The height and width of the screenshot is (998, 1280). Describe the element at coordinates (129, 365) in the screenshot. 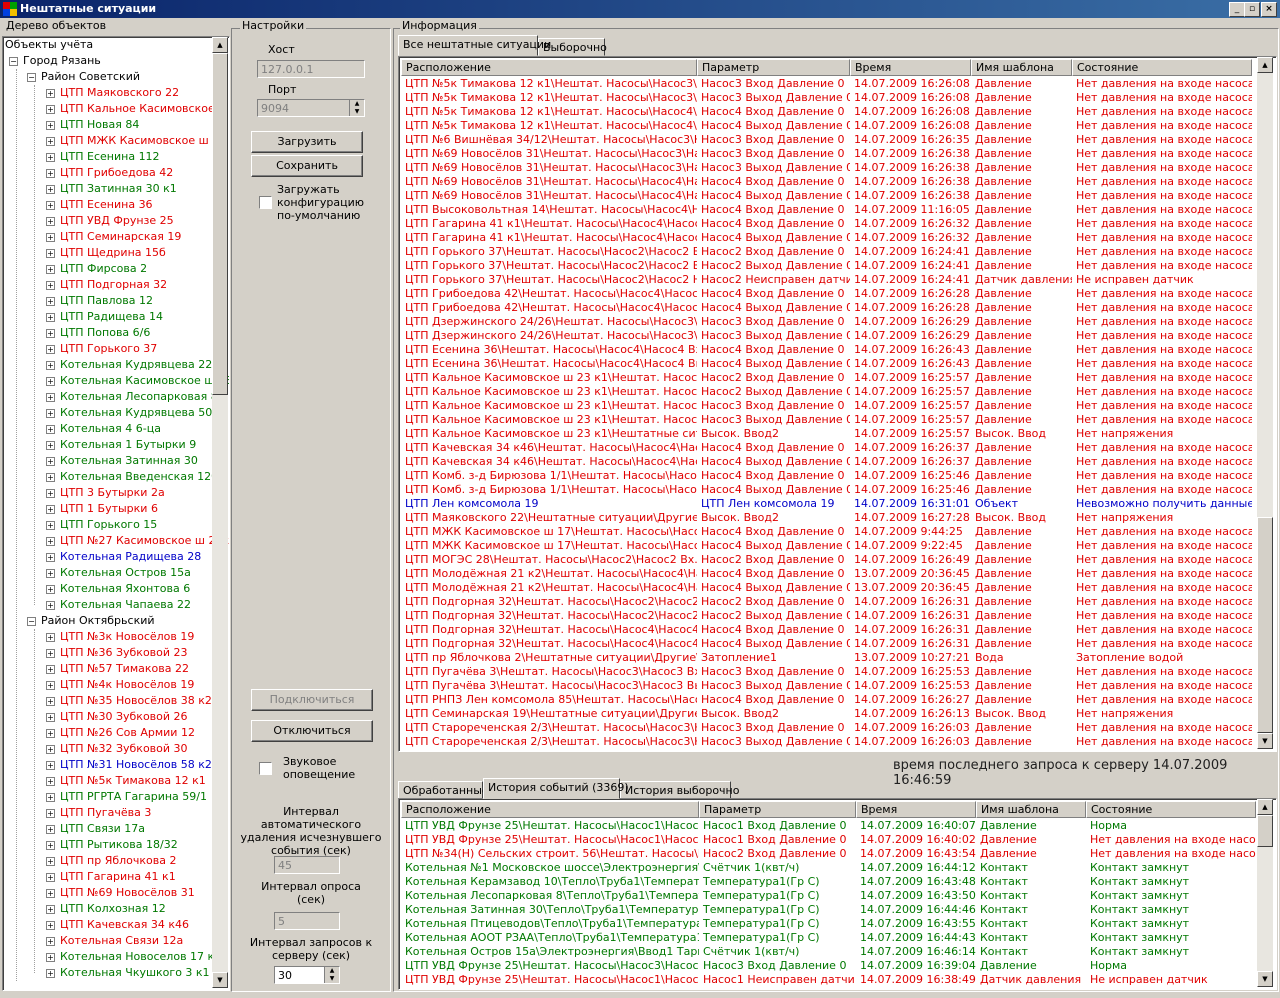

I see `tree-item: + Котельная Кудрявцева 22` at that location.